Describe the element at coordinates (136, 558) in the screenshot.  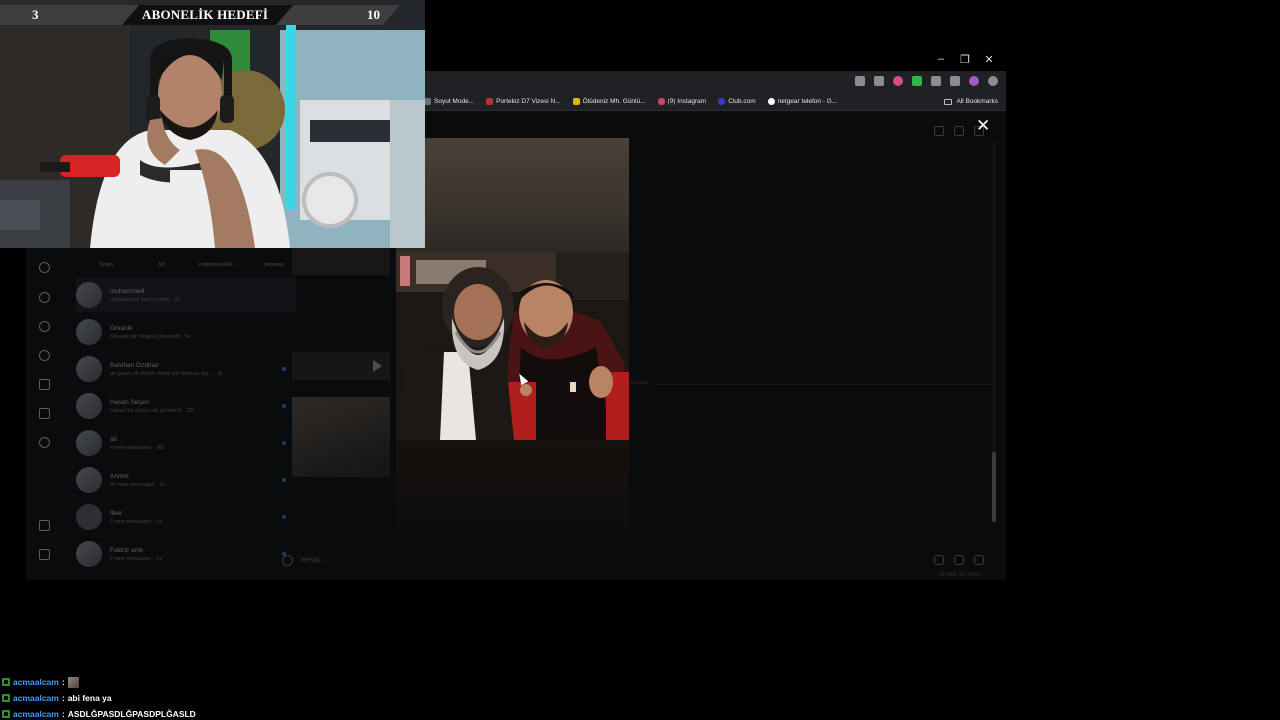
I see `conversation-preview: 2 new messages · 1s` at that location.